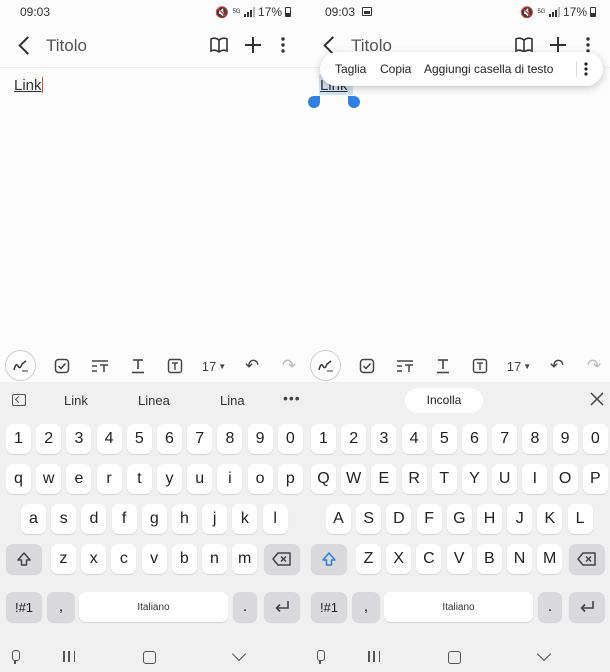 This screenshot has height=672, width=610. I want to click on key-row2-5: h, so click(184, 519).